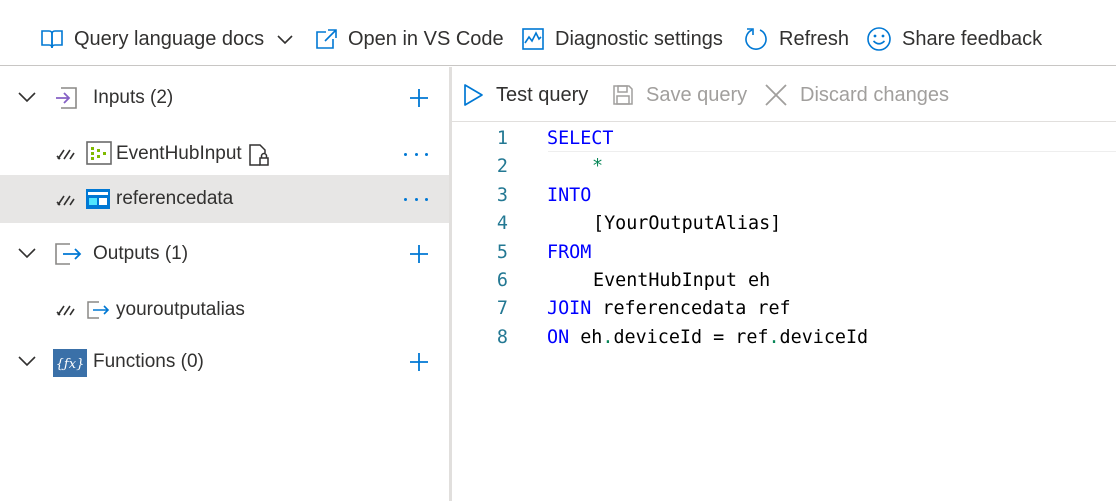 The image size is (1116, 501). What do you see at coordinates (259, 155) in the screenshot?
I see `locked-document-icon` at bounding box center [259, 155].